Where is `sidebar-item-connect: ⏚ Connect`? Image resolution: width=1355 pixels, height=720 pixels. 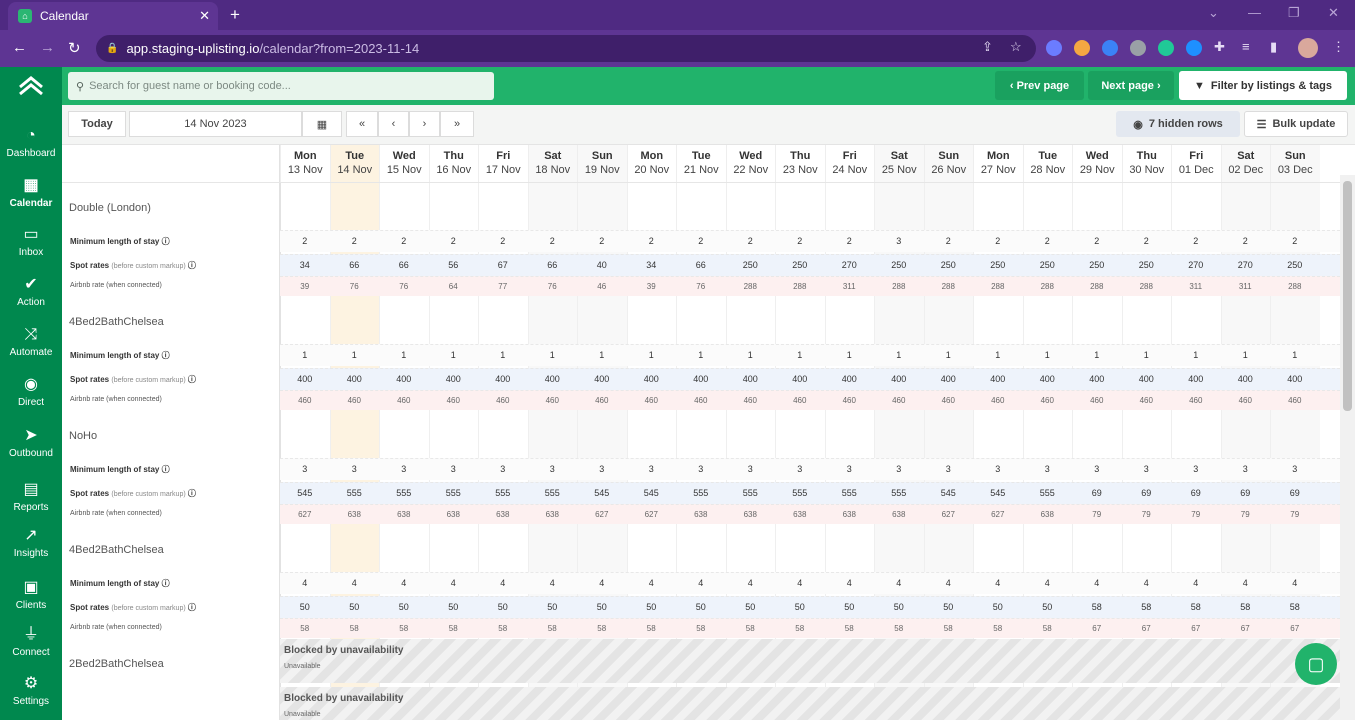 sidebar-item-connect: ⏚ Connect is located at coordinates (31, 642).